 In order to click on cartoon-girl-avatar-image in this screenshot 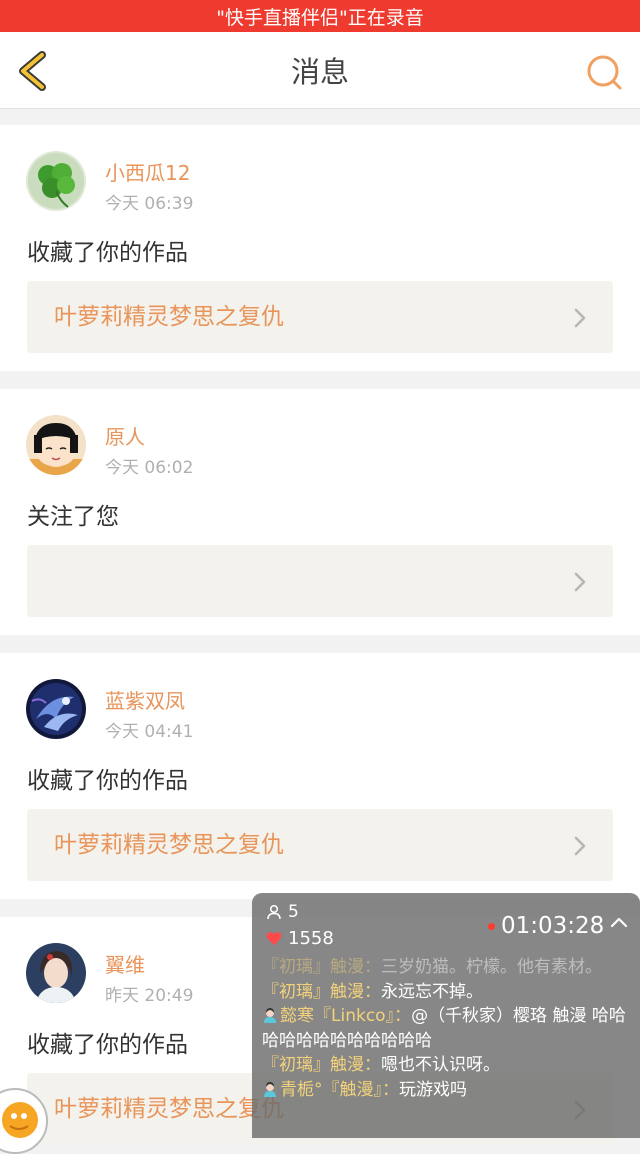, I will do `click(56, 445)`.